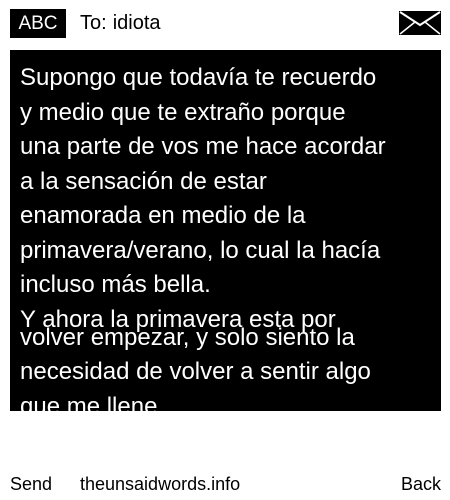  What do you see at coordinates (178, 319) in the screenshot?
I see `message-line: Y ahora la primavera esta por` at bounding box center [178, 319].